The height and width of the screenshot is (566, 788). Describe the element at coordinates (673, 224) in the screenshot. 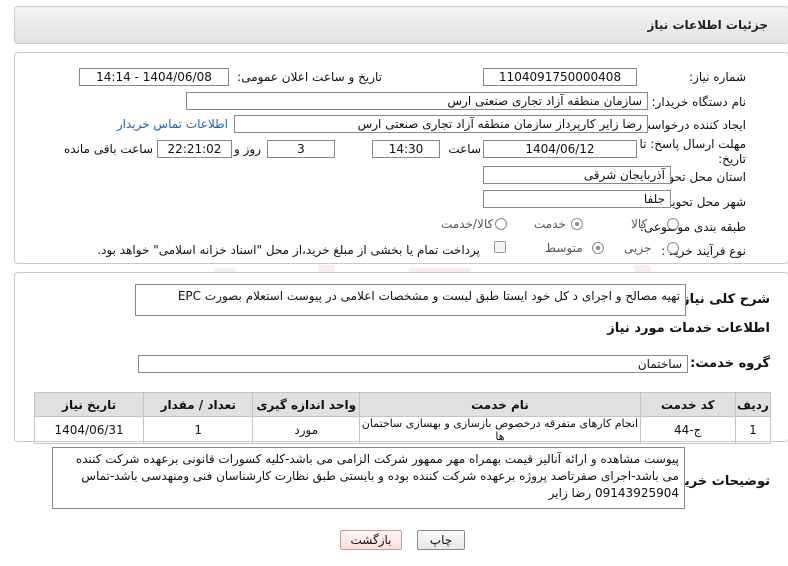

I see `category-radio-goods` at that location.